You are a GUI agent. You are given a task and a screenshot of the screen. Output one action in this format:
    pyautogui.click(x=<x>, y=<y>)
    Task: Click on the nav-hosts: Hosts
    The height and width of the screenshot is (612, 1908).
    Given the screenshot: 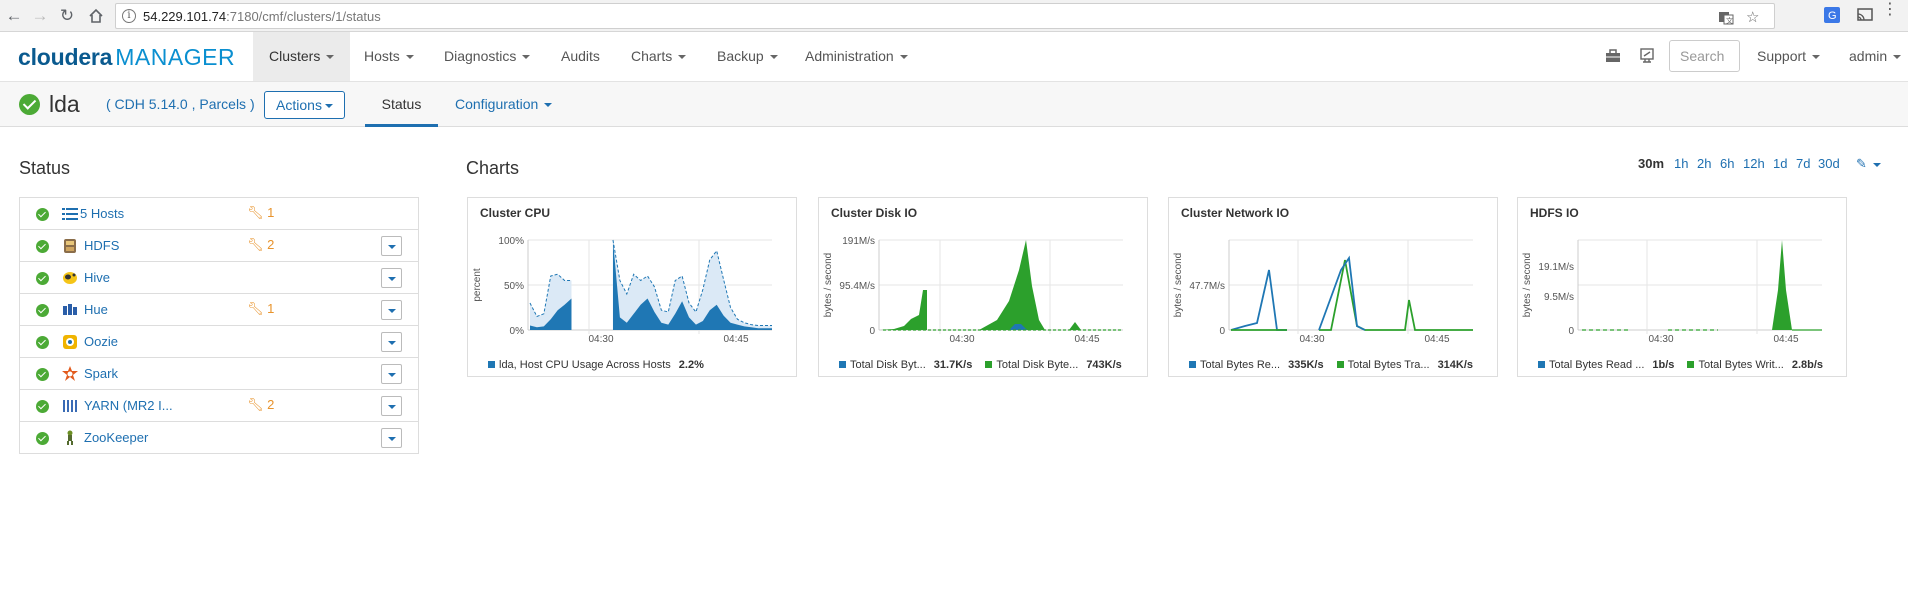 What is the action you would take?
    pyautogui.click(x=389, y=56)
    